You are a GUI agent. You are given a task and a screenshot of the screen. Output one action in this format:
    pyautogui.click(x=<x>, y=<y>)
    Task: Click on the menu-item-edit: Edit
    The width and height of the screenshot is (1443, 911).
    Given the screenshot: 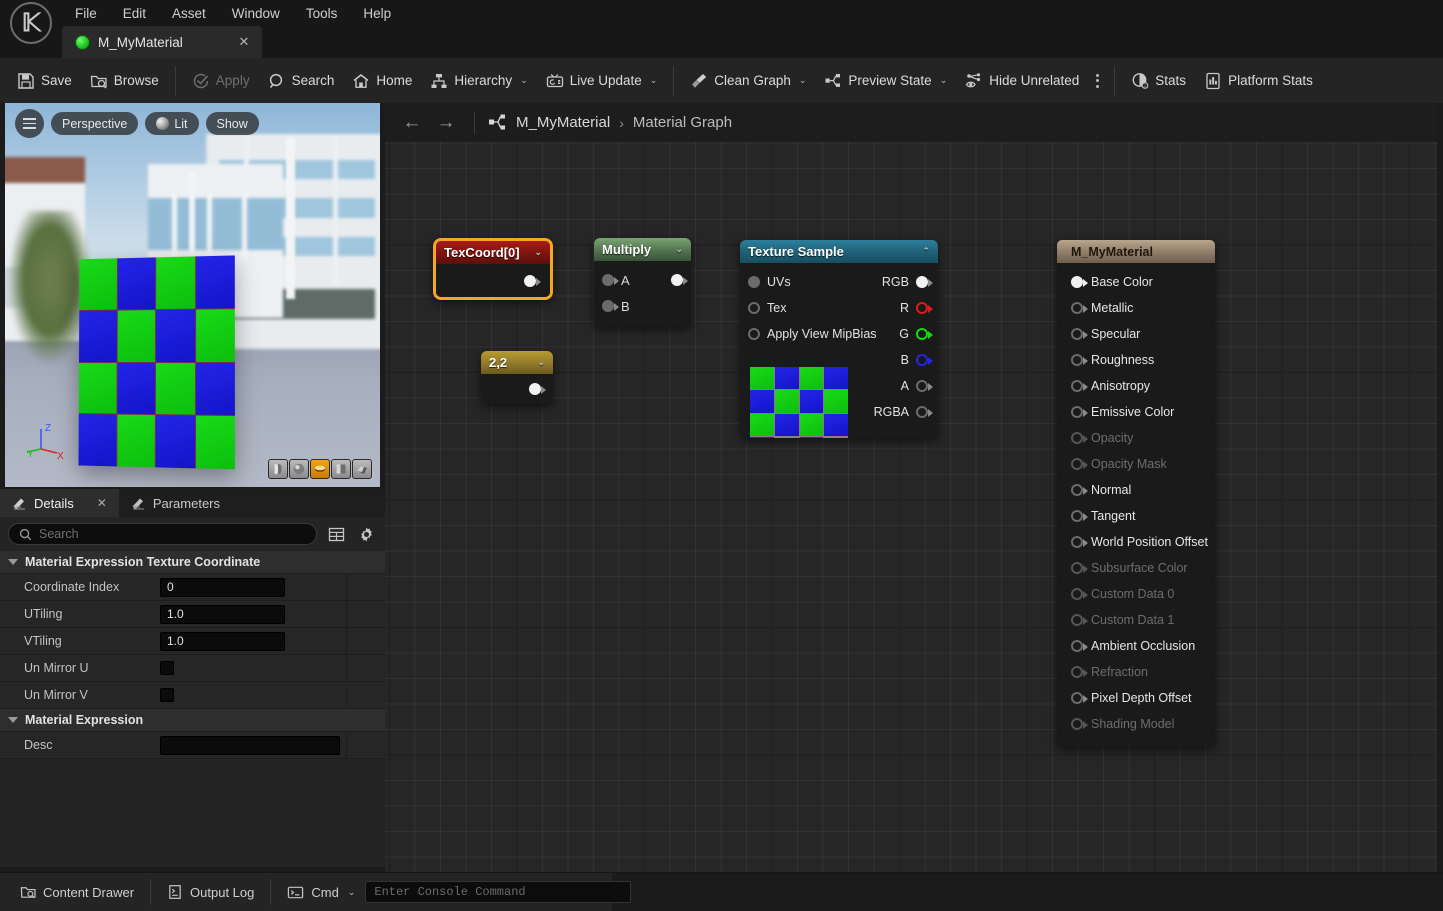 What is the action you would take?
    pyautogui.click(x=134, y=14)
    